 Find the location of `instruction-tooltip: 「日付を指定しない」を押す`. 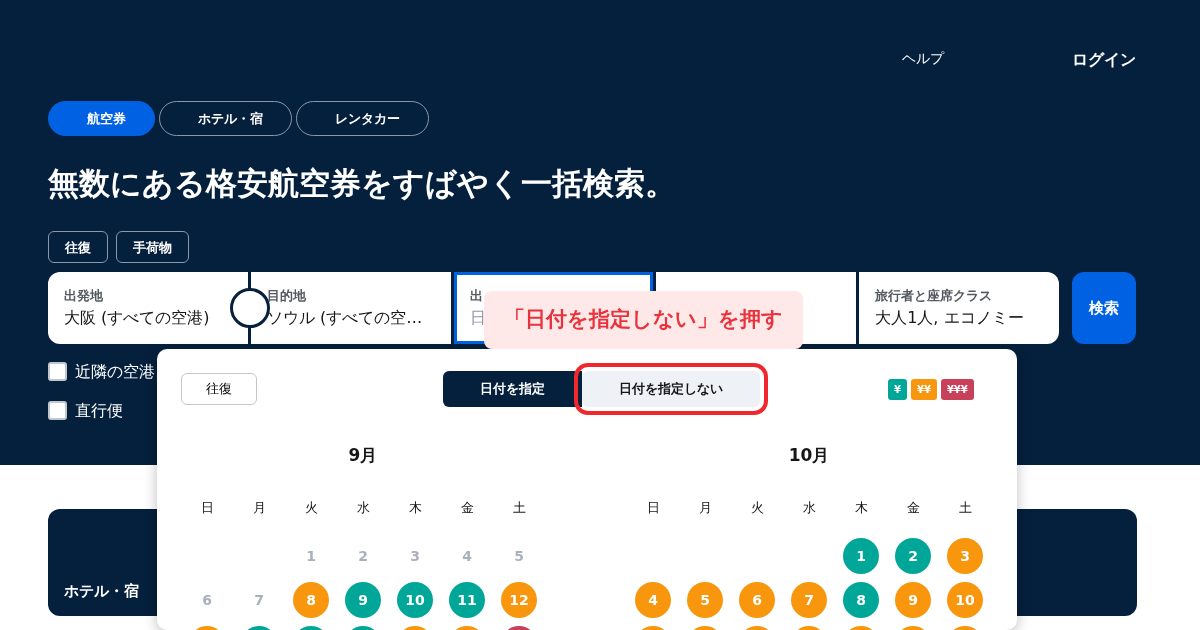

instruction-tooltip: 「日付を指定しない」を押す is located at coordinates (643, 320).